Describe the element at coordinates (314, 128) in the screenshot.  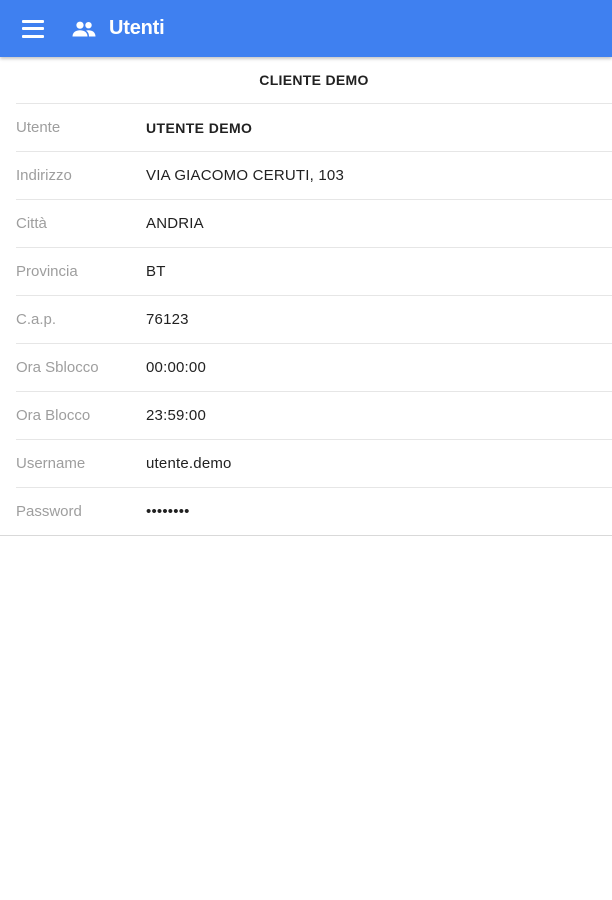
I see `detail-row-utente: Utente UTENTE DEMO` at that location.